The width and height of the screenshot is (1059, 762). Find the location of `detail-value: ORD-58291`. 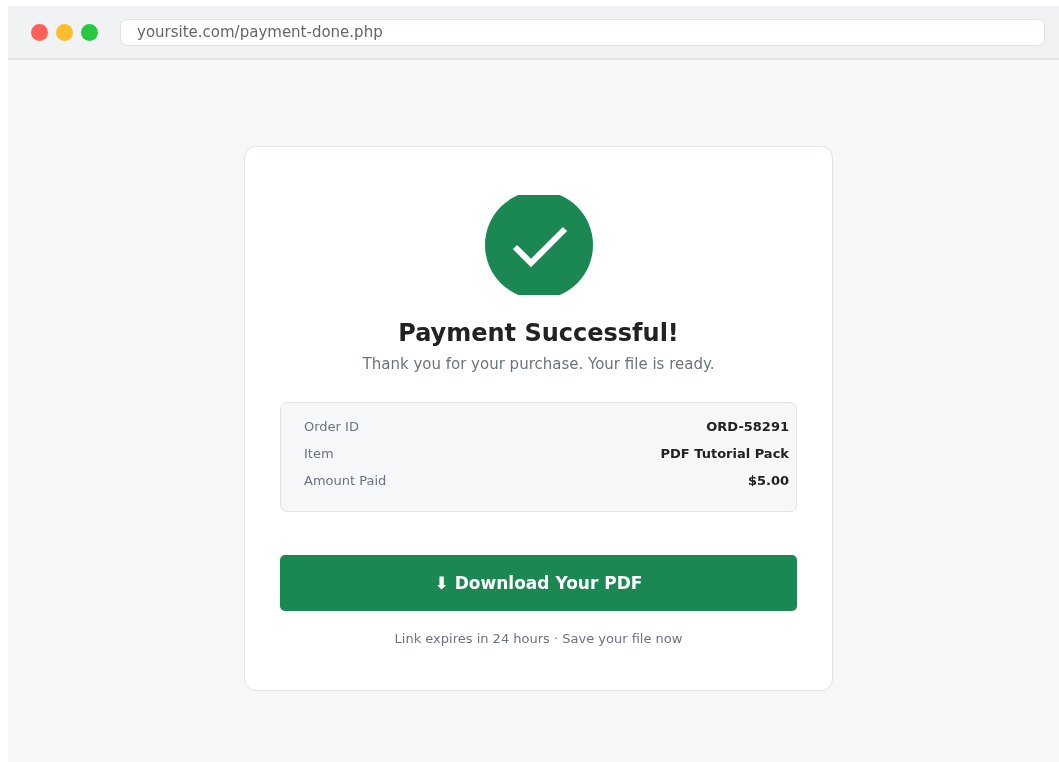

detail-value: ORD-58291 is located at coordinates (747, 427).